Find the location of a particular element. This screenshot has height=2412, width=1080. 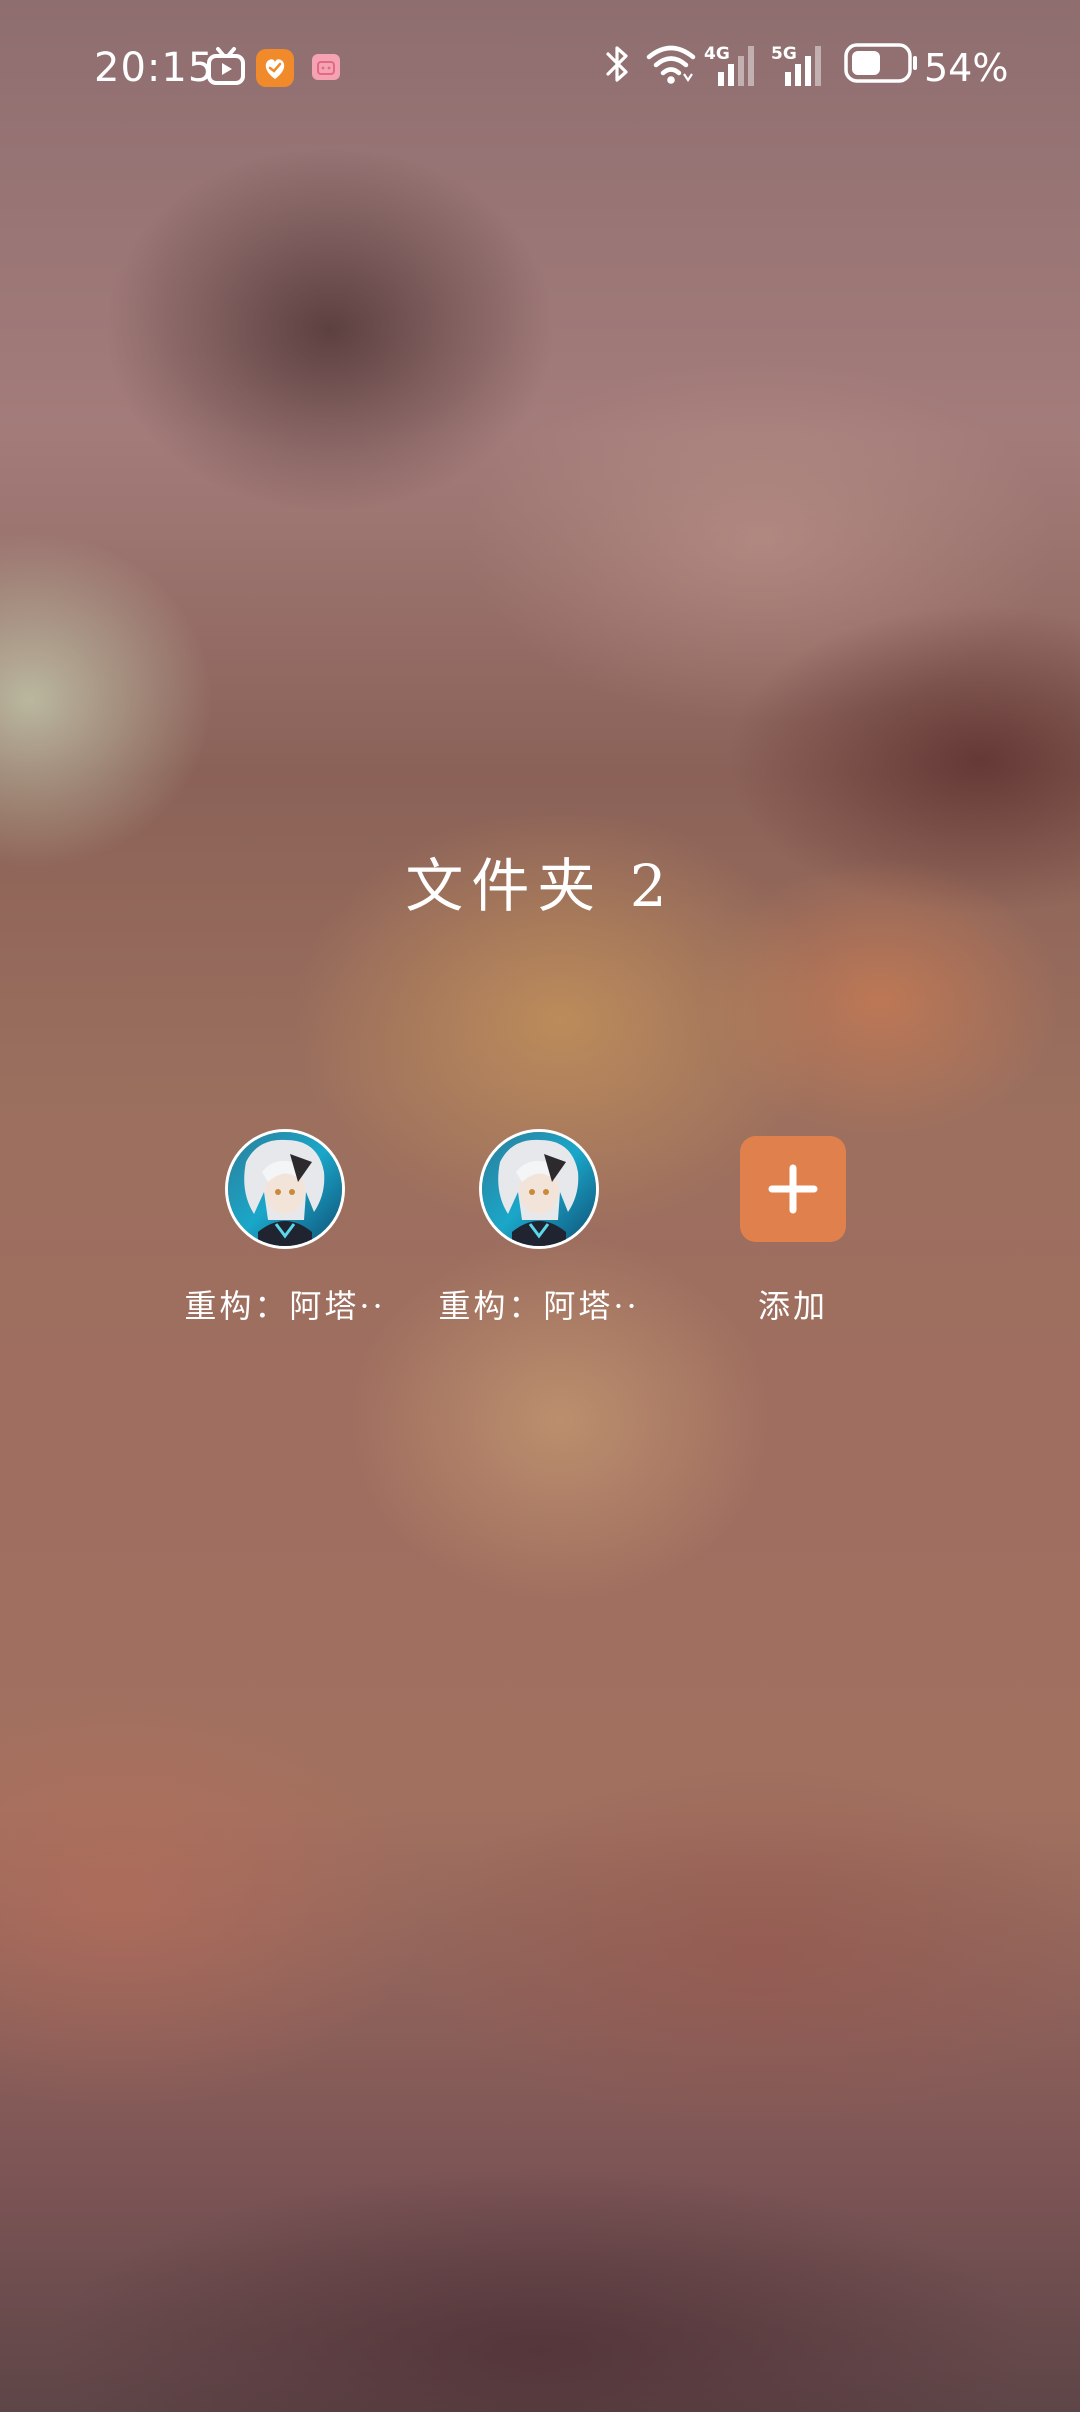

folder-title: 文件夹 2 is located at coordinates (540, 886).